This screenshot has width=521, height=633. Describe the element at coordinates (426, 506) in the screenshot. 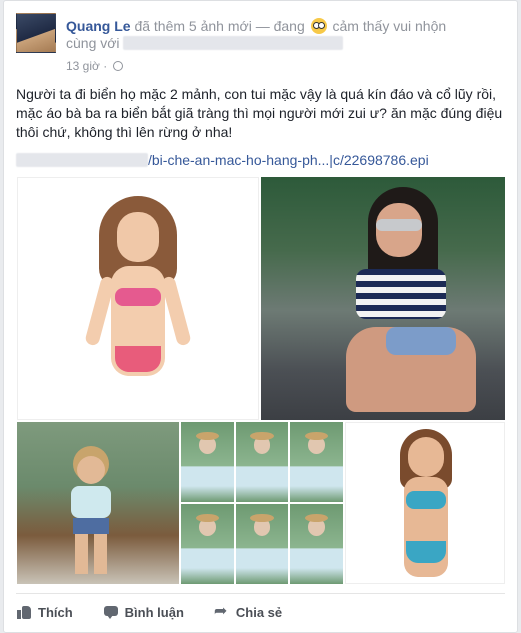

I see `photo-5-subject` at that location.